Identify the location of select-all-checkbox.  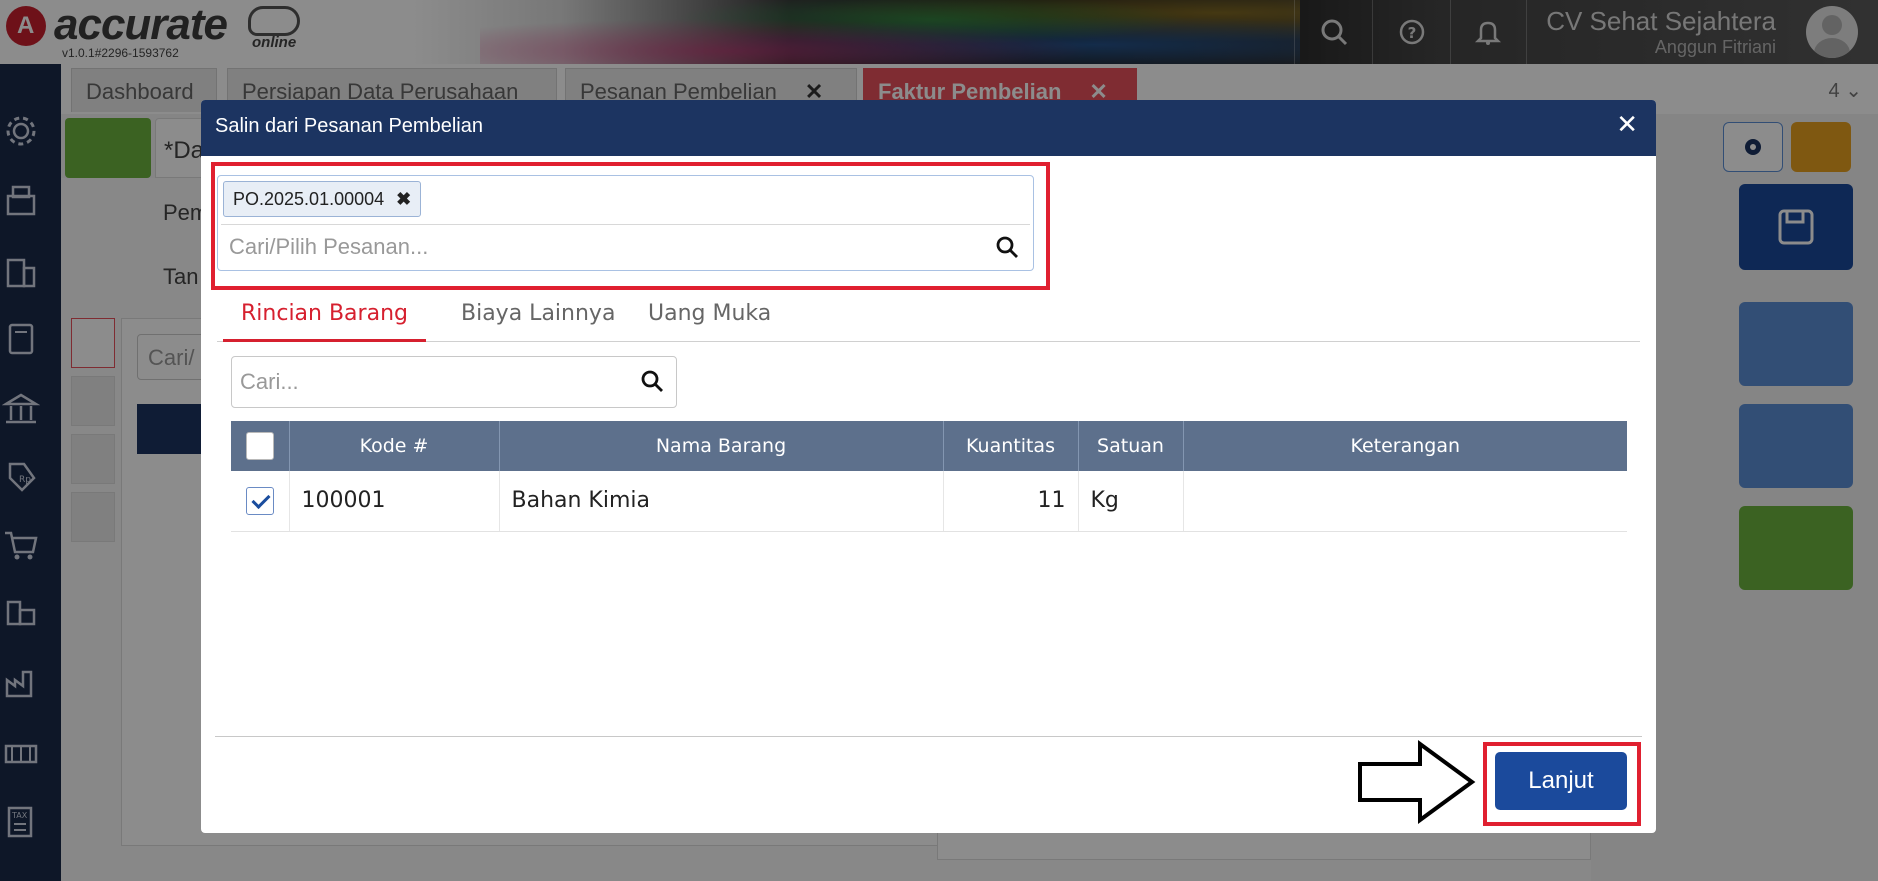
(259, 446).